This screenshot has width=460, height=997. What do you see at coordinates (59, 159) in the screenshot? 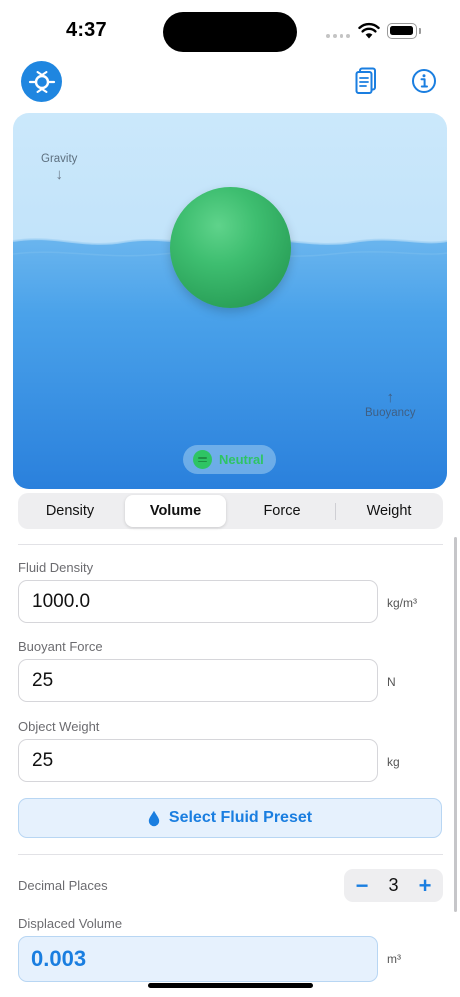
I see `gravity-label: Gravity` at bounding box center [59, 159].